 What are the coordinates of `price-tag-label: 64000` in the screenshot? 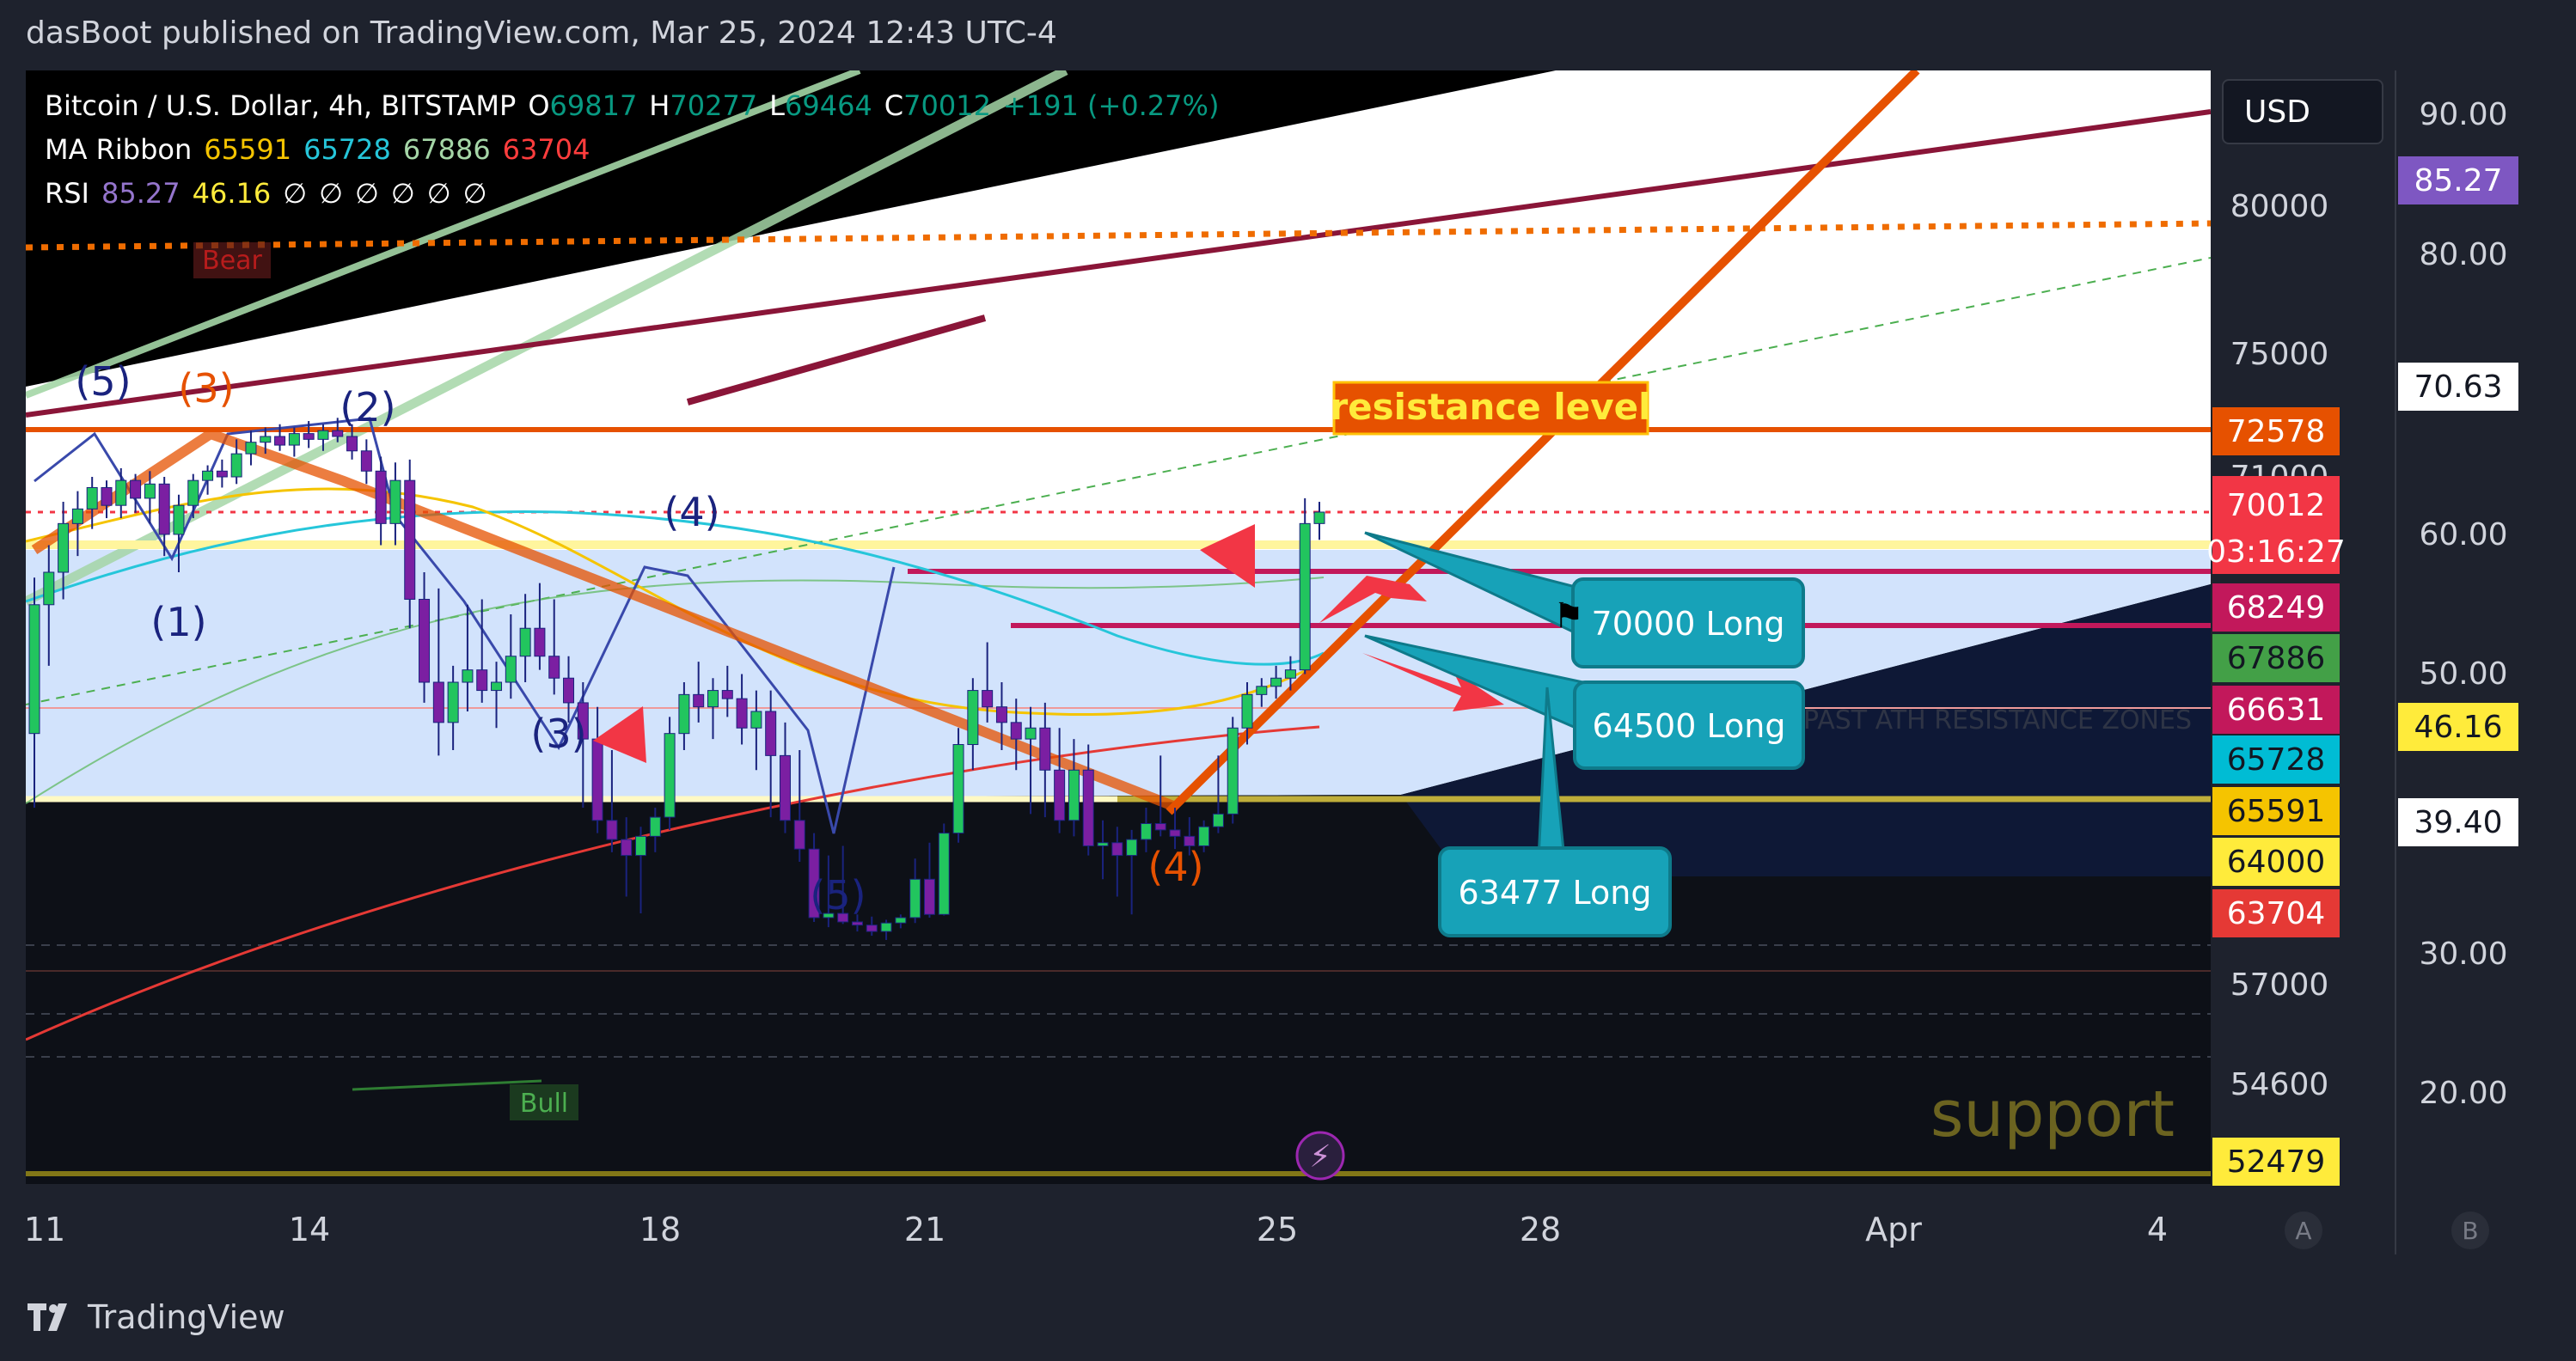 It's located at (2276, 862).